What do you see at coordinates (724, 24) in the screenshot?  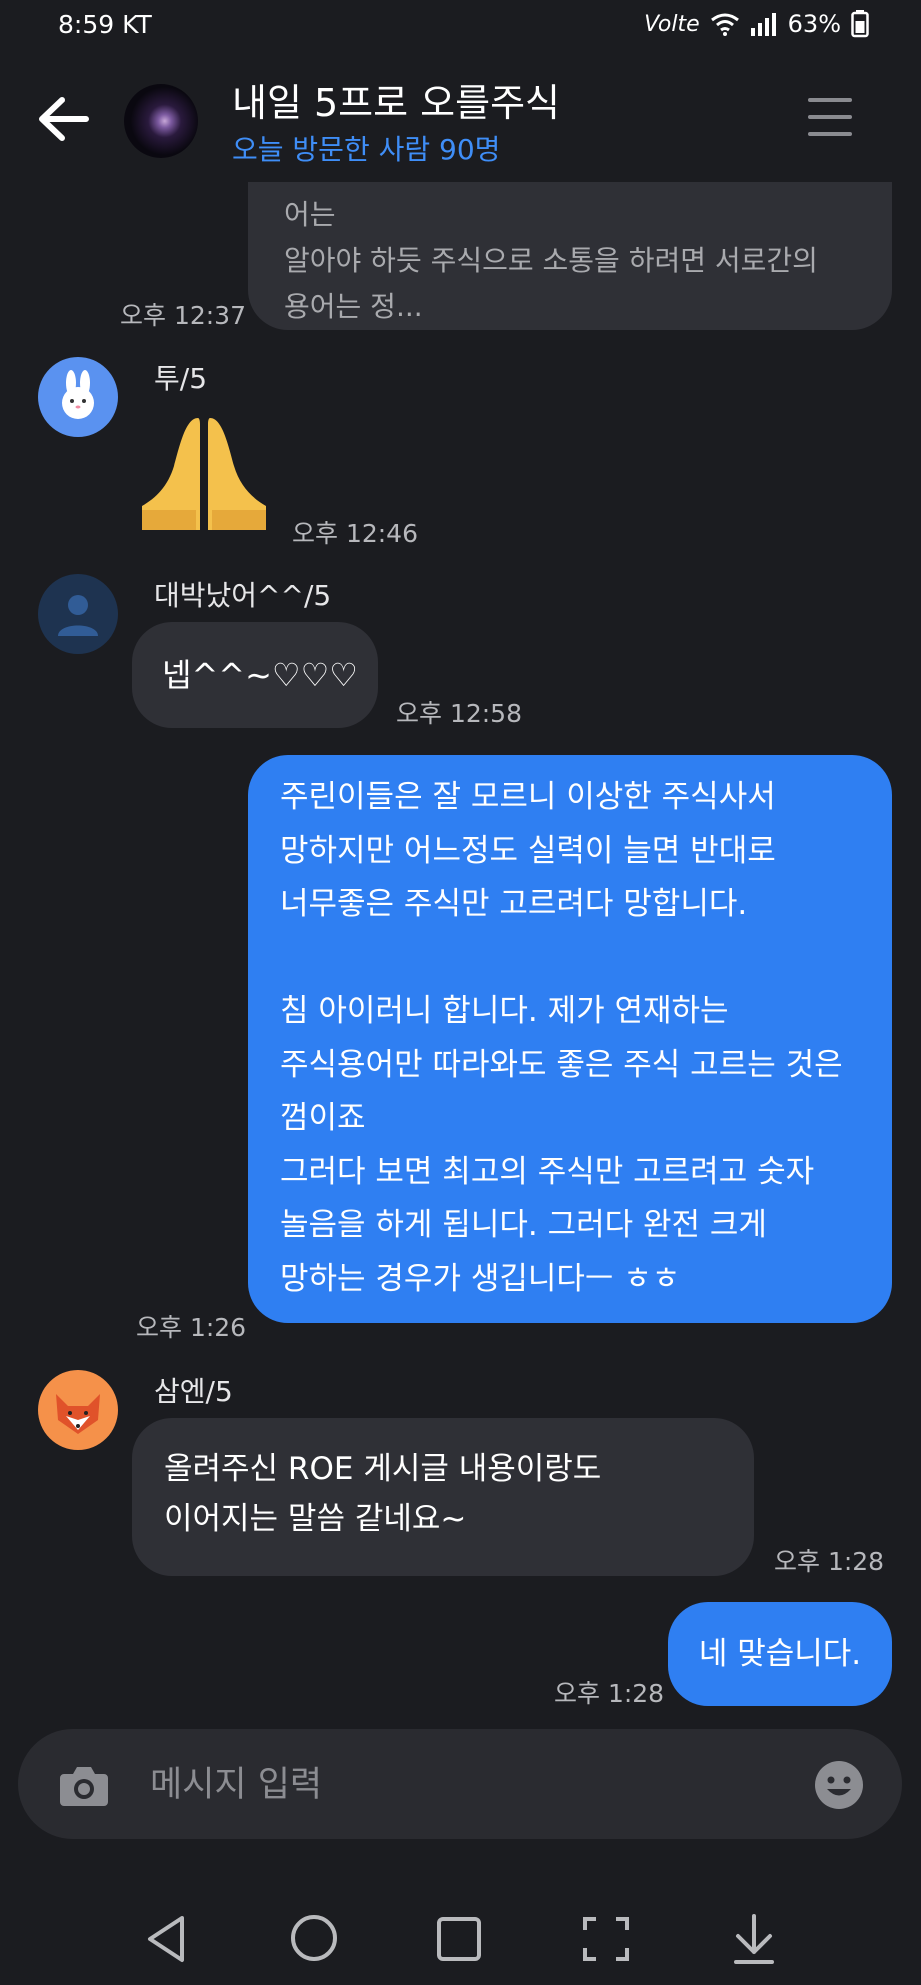 I see `wifi-icon` at bounding box center [724, 24].